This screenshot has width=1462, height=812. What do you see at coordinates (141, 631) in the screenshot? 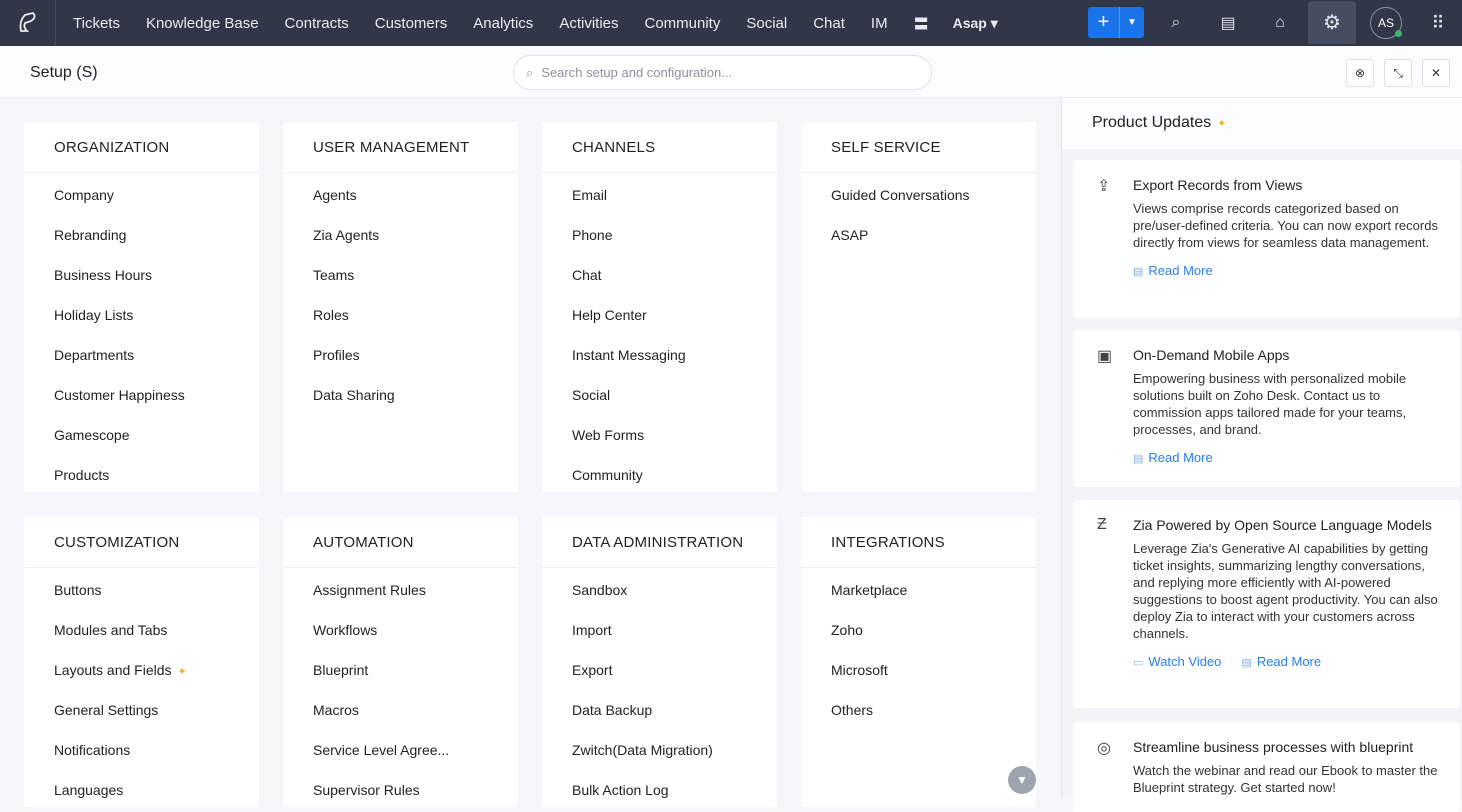
I see `setup-link: Modules and Tabs` at bounding box center [141, 631].